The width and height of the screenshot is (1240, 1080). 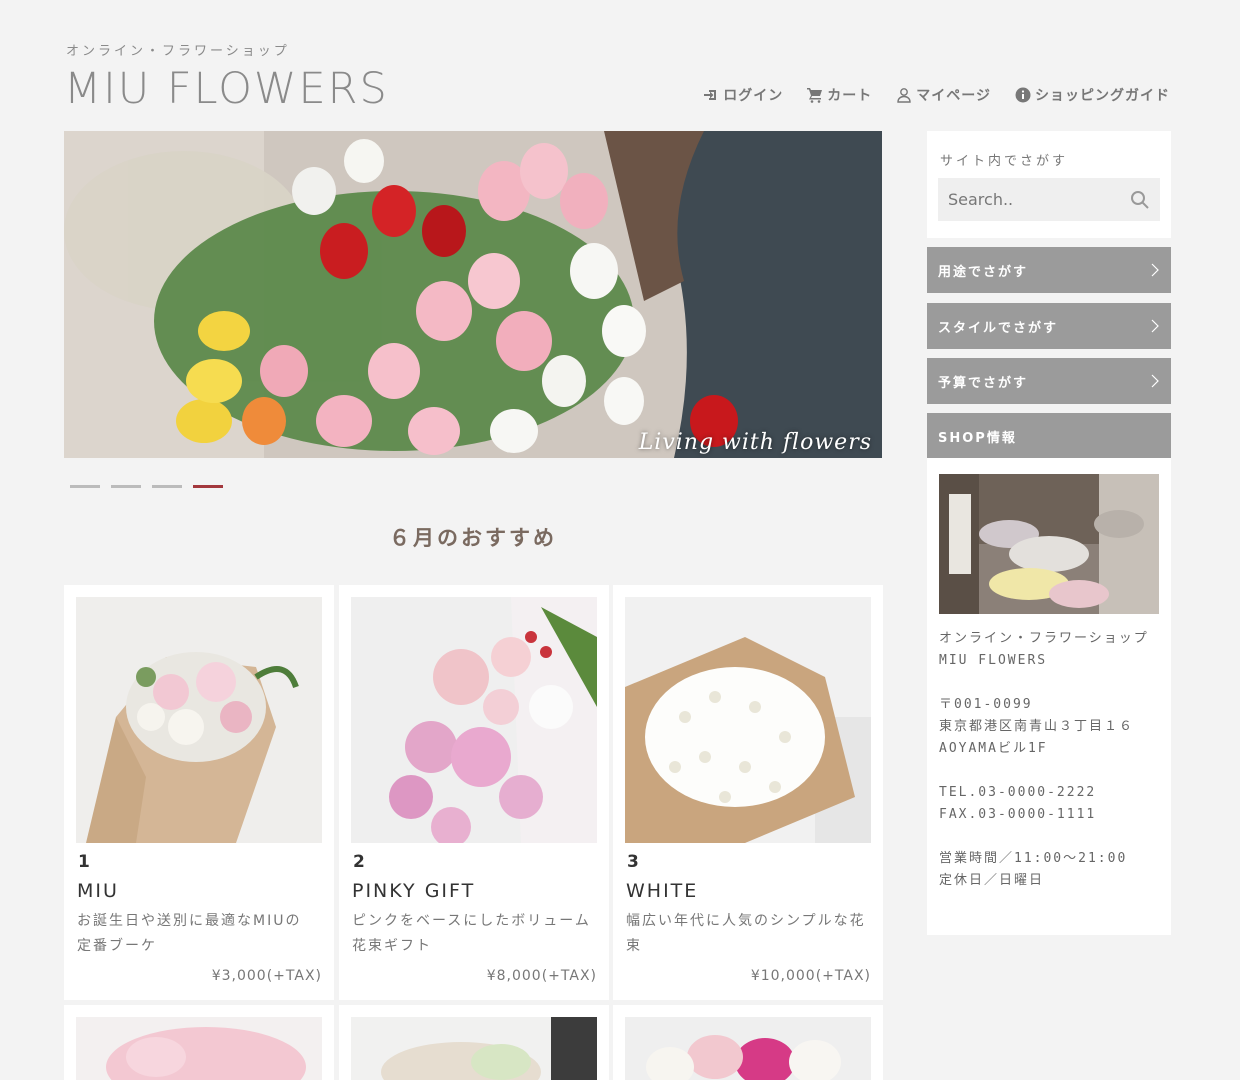 What do you see at coordinates (1049, 436) in the screenshot?
I see `shop-info-heading: SHOP情報` at bounding box center [1049, 436].